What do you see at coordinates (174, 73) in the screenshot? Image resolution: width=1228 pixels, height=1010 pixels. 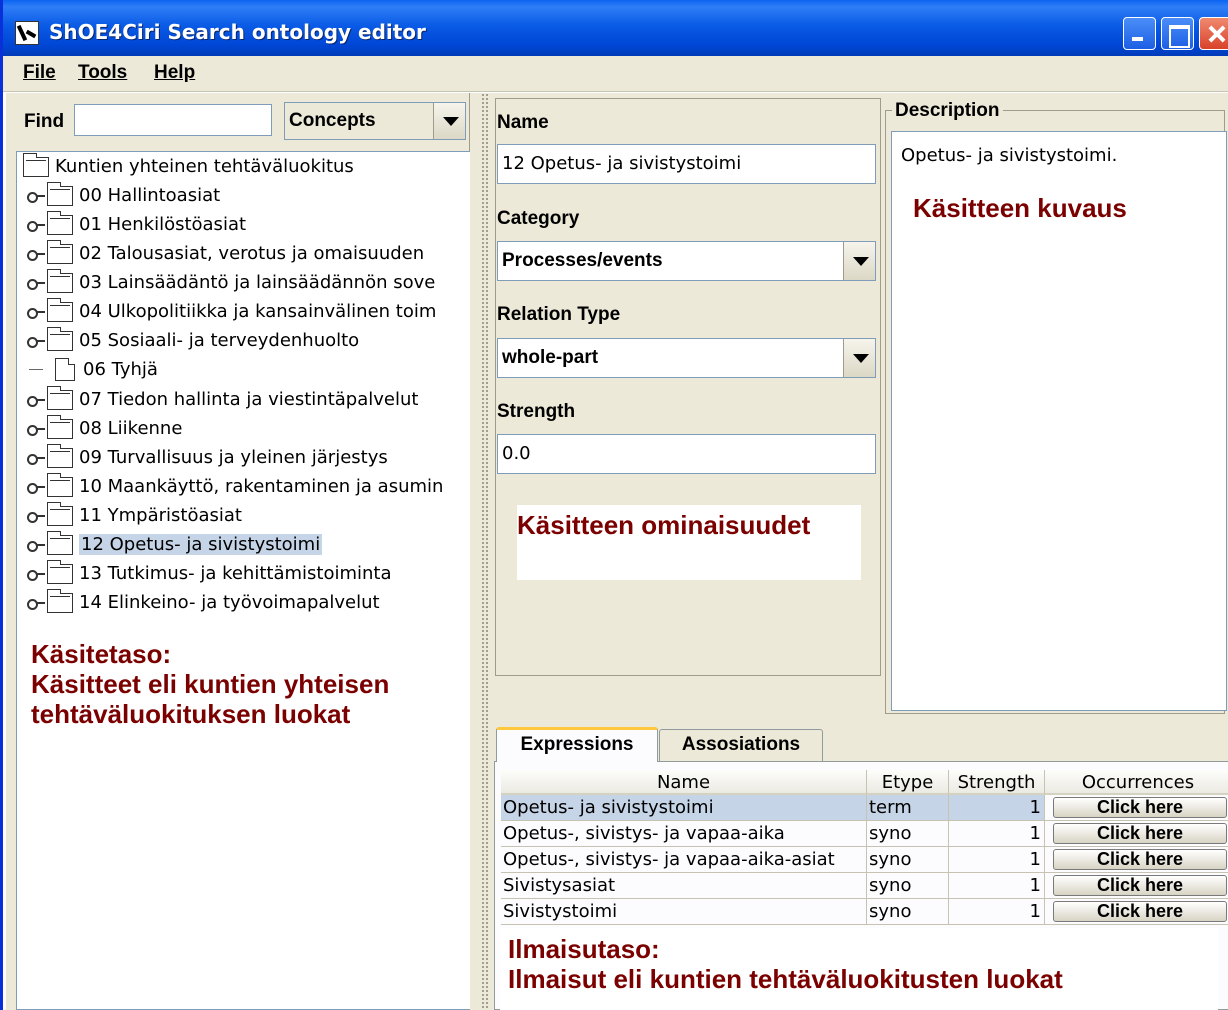 I see `menu-help: Help` at bounding box center [174, 73].